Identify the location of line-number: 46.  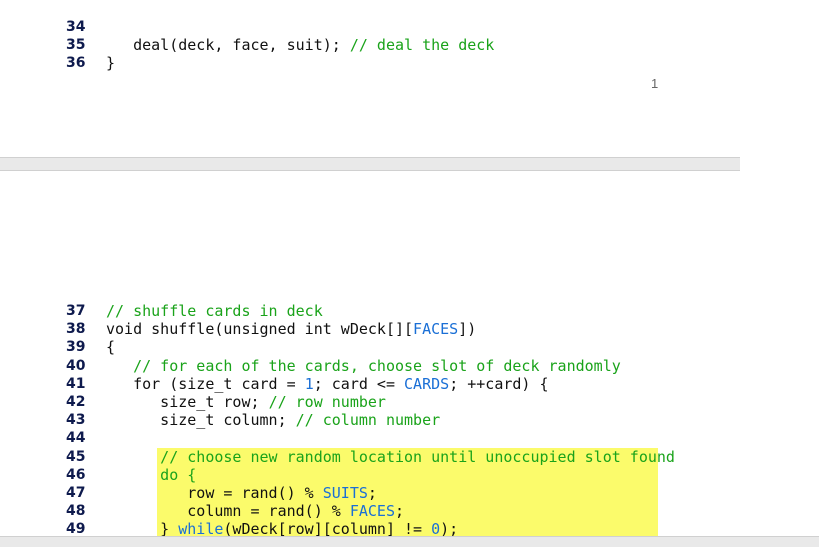
(76, 474).